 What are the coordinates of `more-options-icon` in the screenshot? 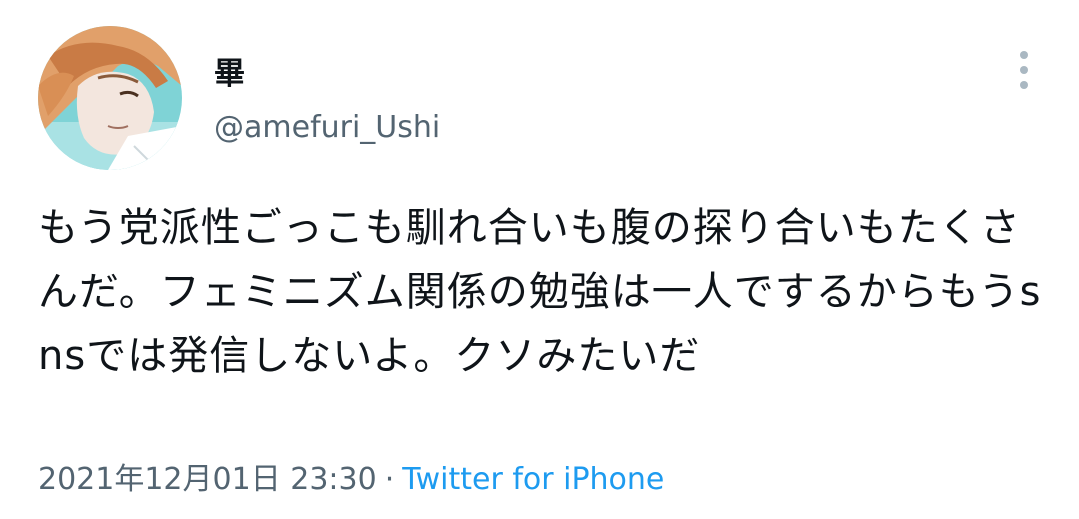 It's located at (1024, 70).